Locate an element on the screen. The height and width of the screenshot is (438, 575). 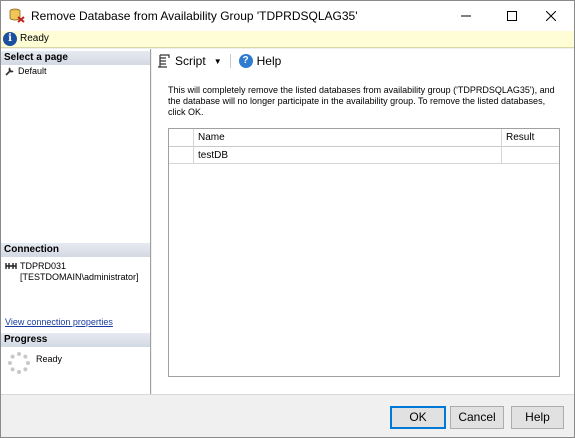
script-button: Script ▼ is located at coordinates (189, 61).